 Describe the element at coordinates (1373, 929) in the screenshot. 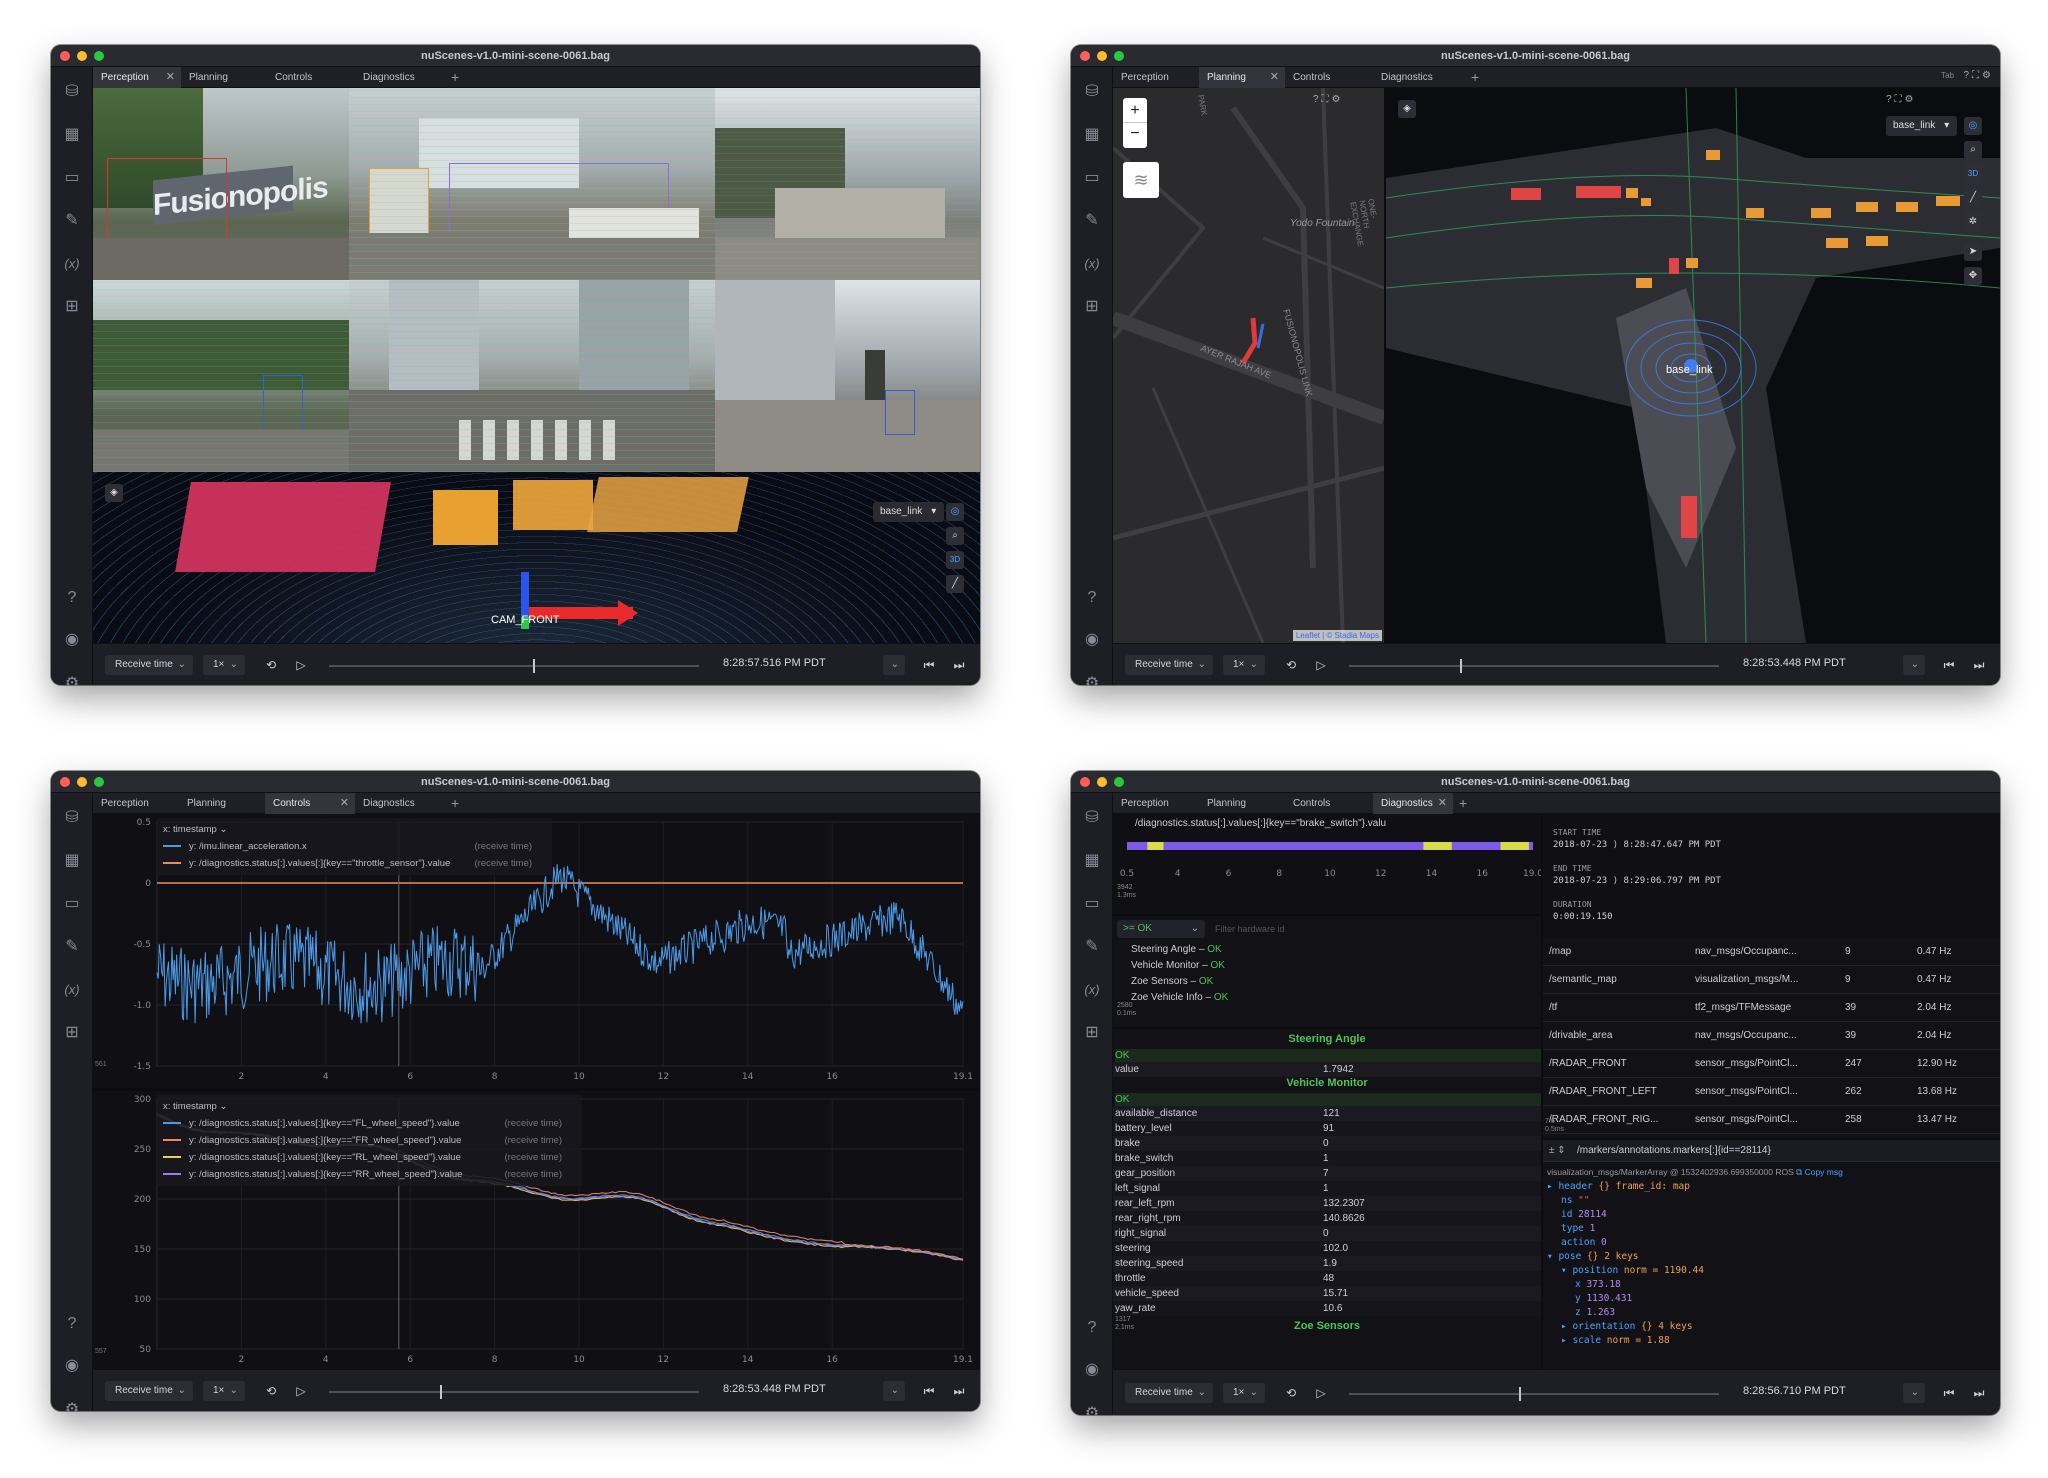

I see `hardware-filter-input: Filter hardware id` at that location.